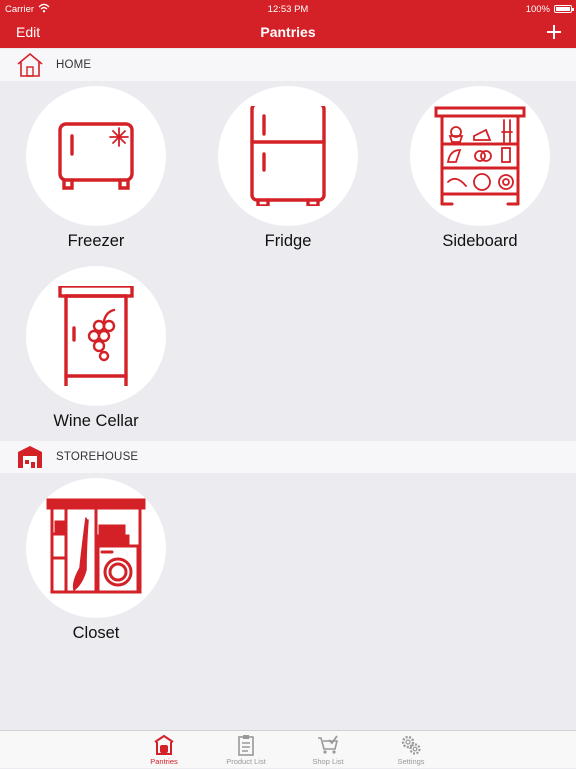  Describe the element at coordinates (564, 9) in the screenshot. I see `battery-icon` at that location.